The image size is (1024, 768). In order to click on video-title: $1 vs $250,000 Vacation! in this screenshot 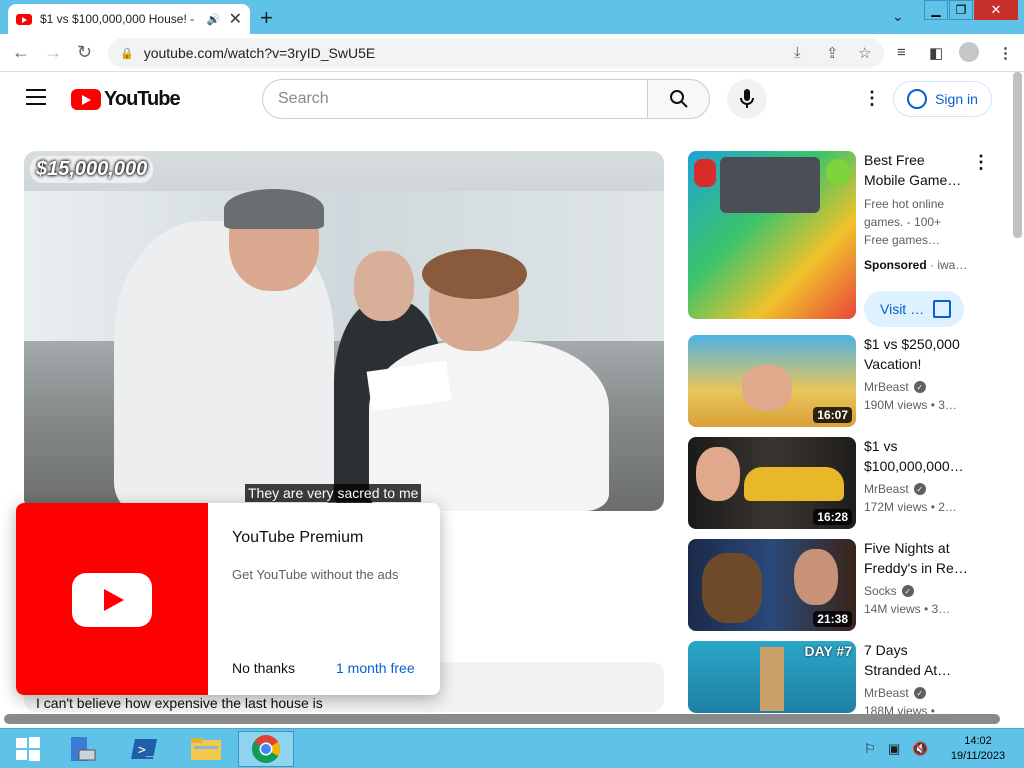, I will do `click(916, 354)`.